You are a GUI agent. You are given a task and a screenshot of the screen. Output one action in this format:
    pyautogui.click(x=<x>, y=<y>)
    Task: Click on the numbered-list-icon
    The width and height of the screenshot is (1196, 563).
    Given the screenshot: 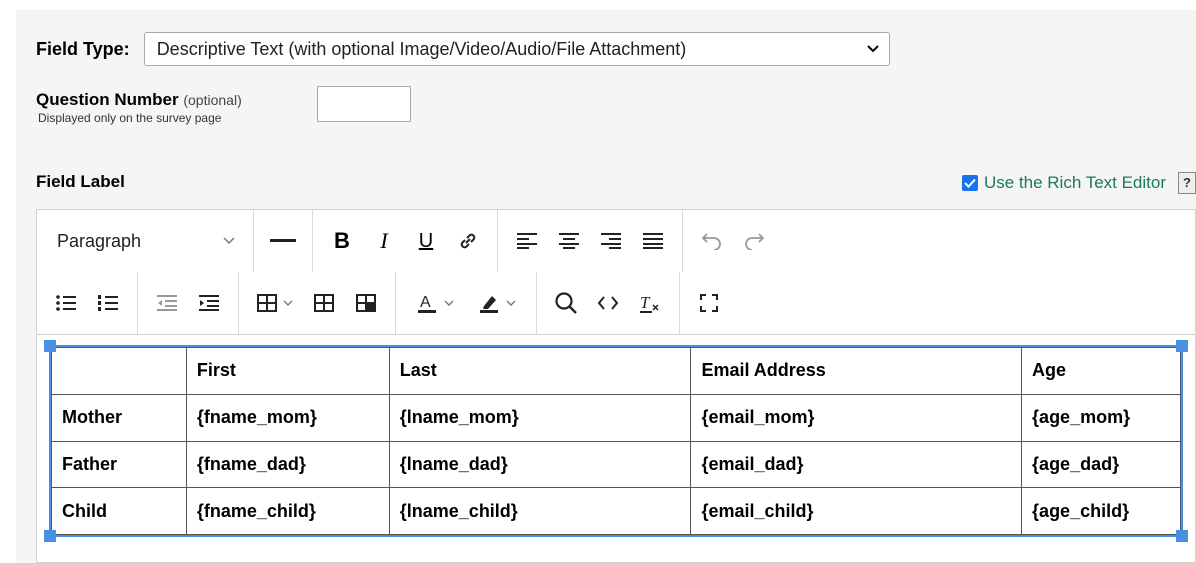 What is the action you would take?
    pyautogui.click(x=108, y=303)
    